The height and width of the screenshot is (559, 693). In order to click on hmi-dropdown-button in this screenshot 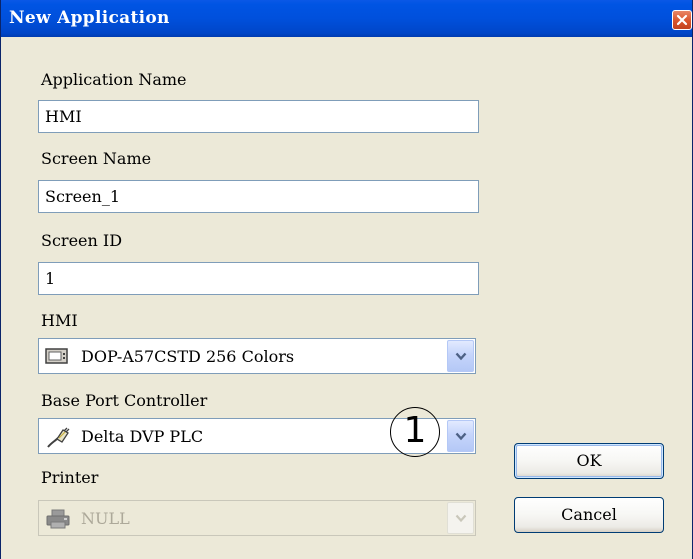, I will do `click(460, 356)`.